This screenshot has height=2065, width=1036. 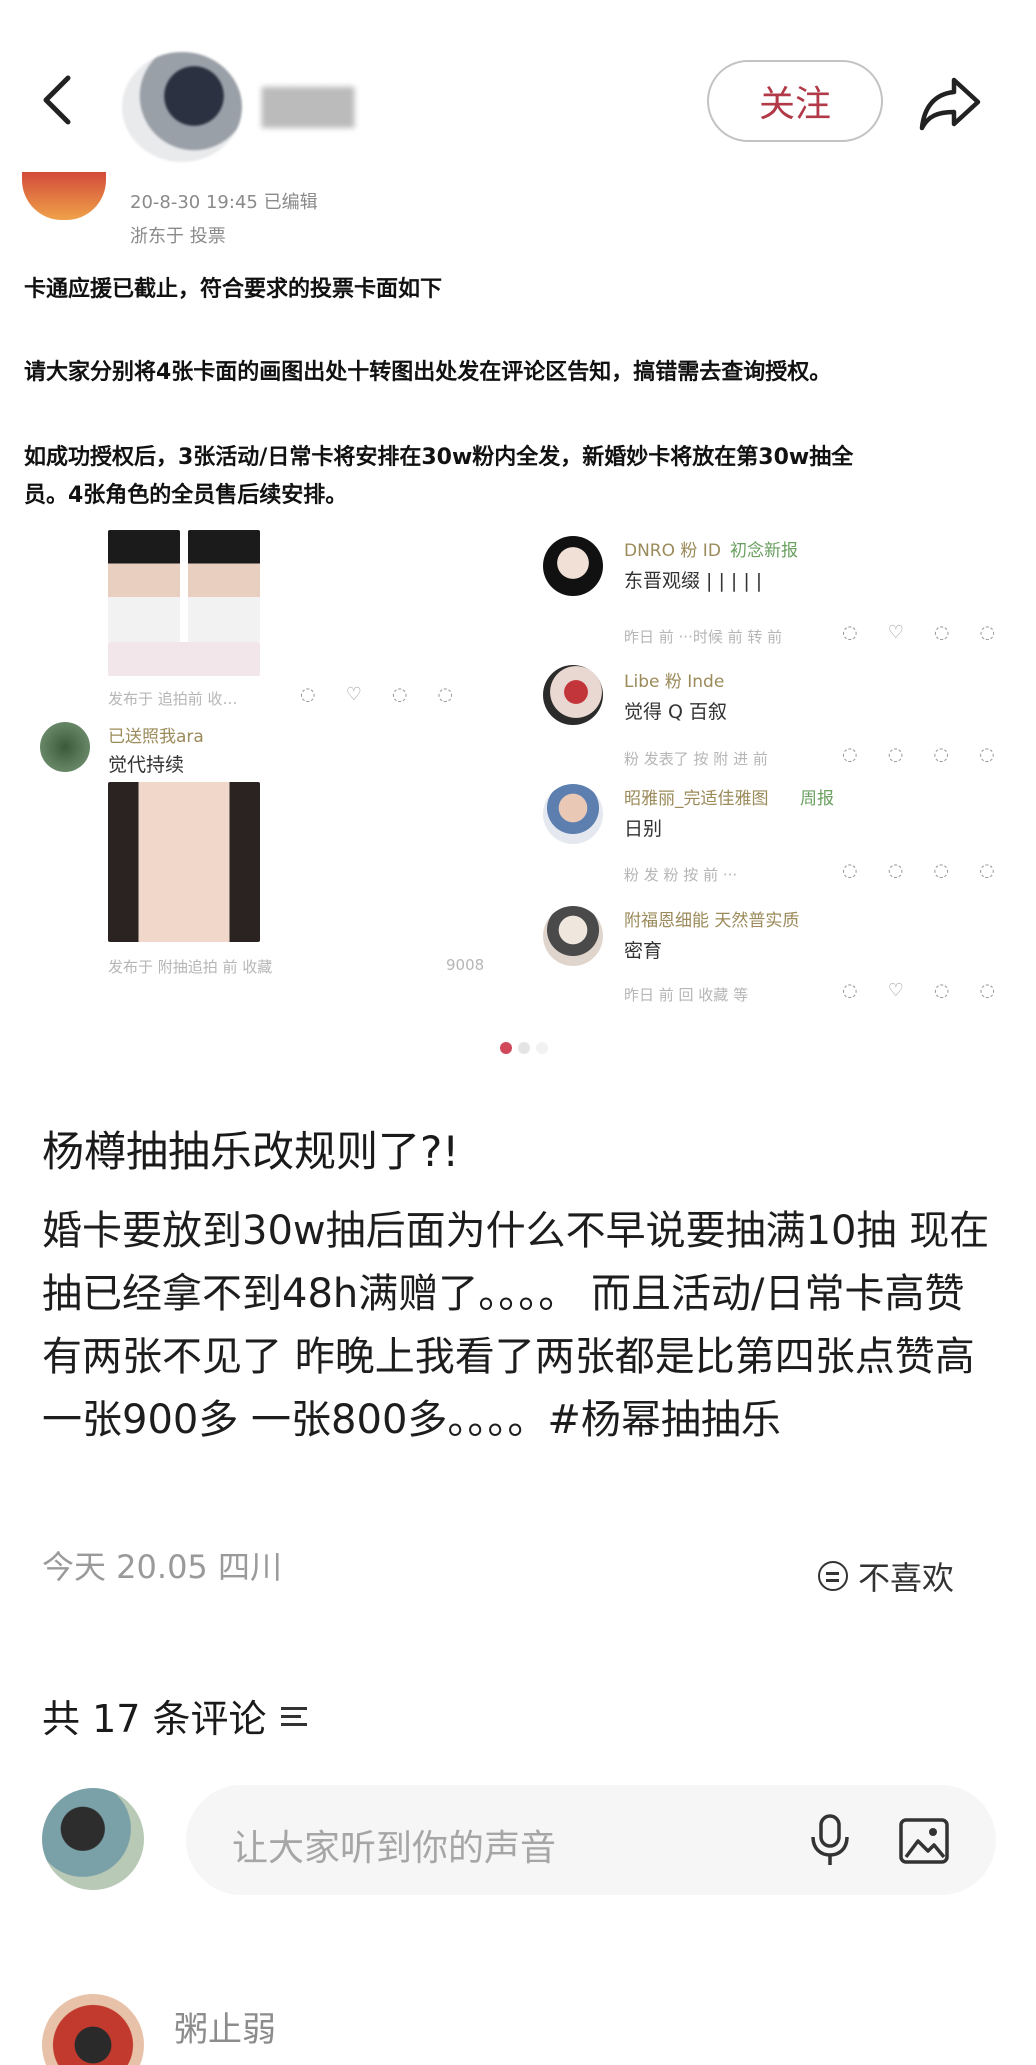 I want to click on comment-meta: 昨日 前 回 收藏 等, so click(x=686, y=995).